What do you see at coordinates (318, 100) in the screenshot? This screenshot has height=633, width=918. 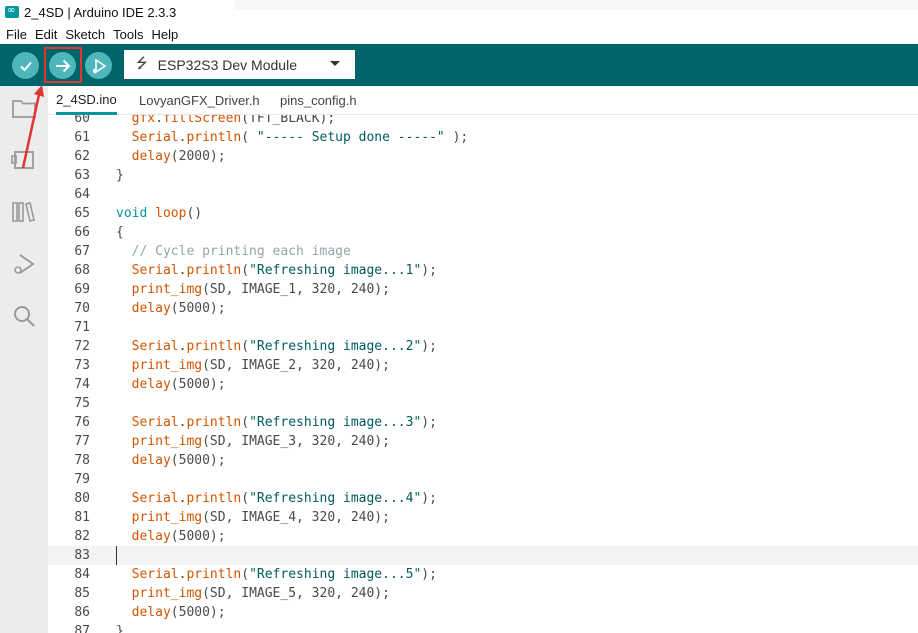 I see `tab-pins-config: pins_config.h` at bounding box center [318, 100].